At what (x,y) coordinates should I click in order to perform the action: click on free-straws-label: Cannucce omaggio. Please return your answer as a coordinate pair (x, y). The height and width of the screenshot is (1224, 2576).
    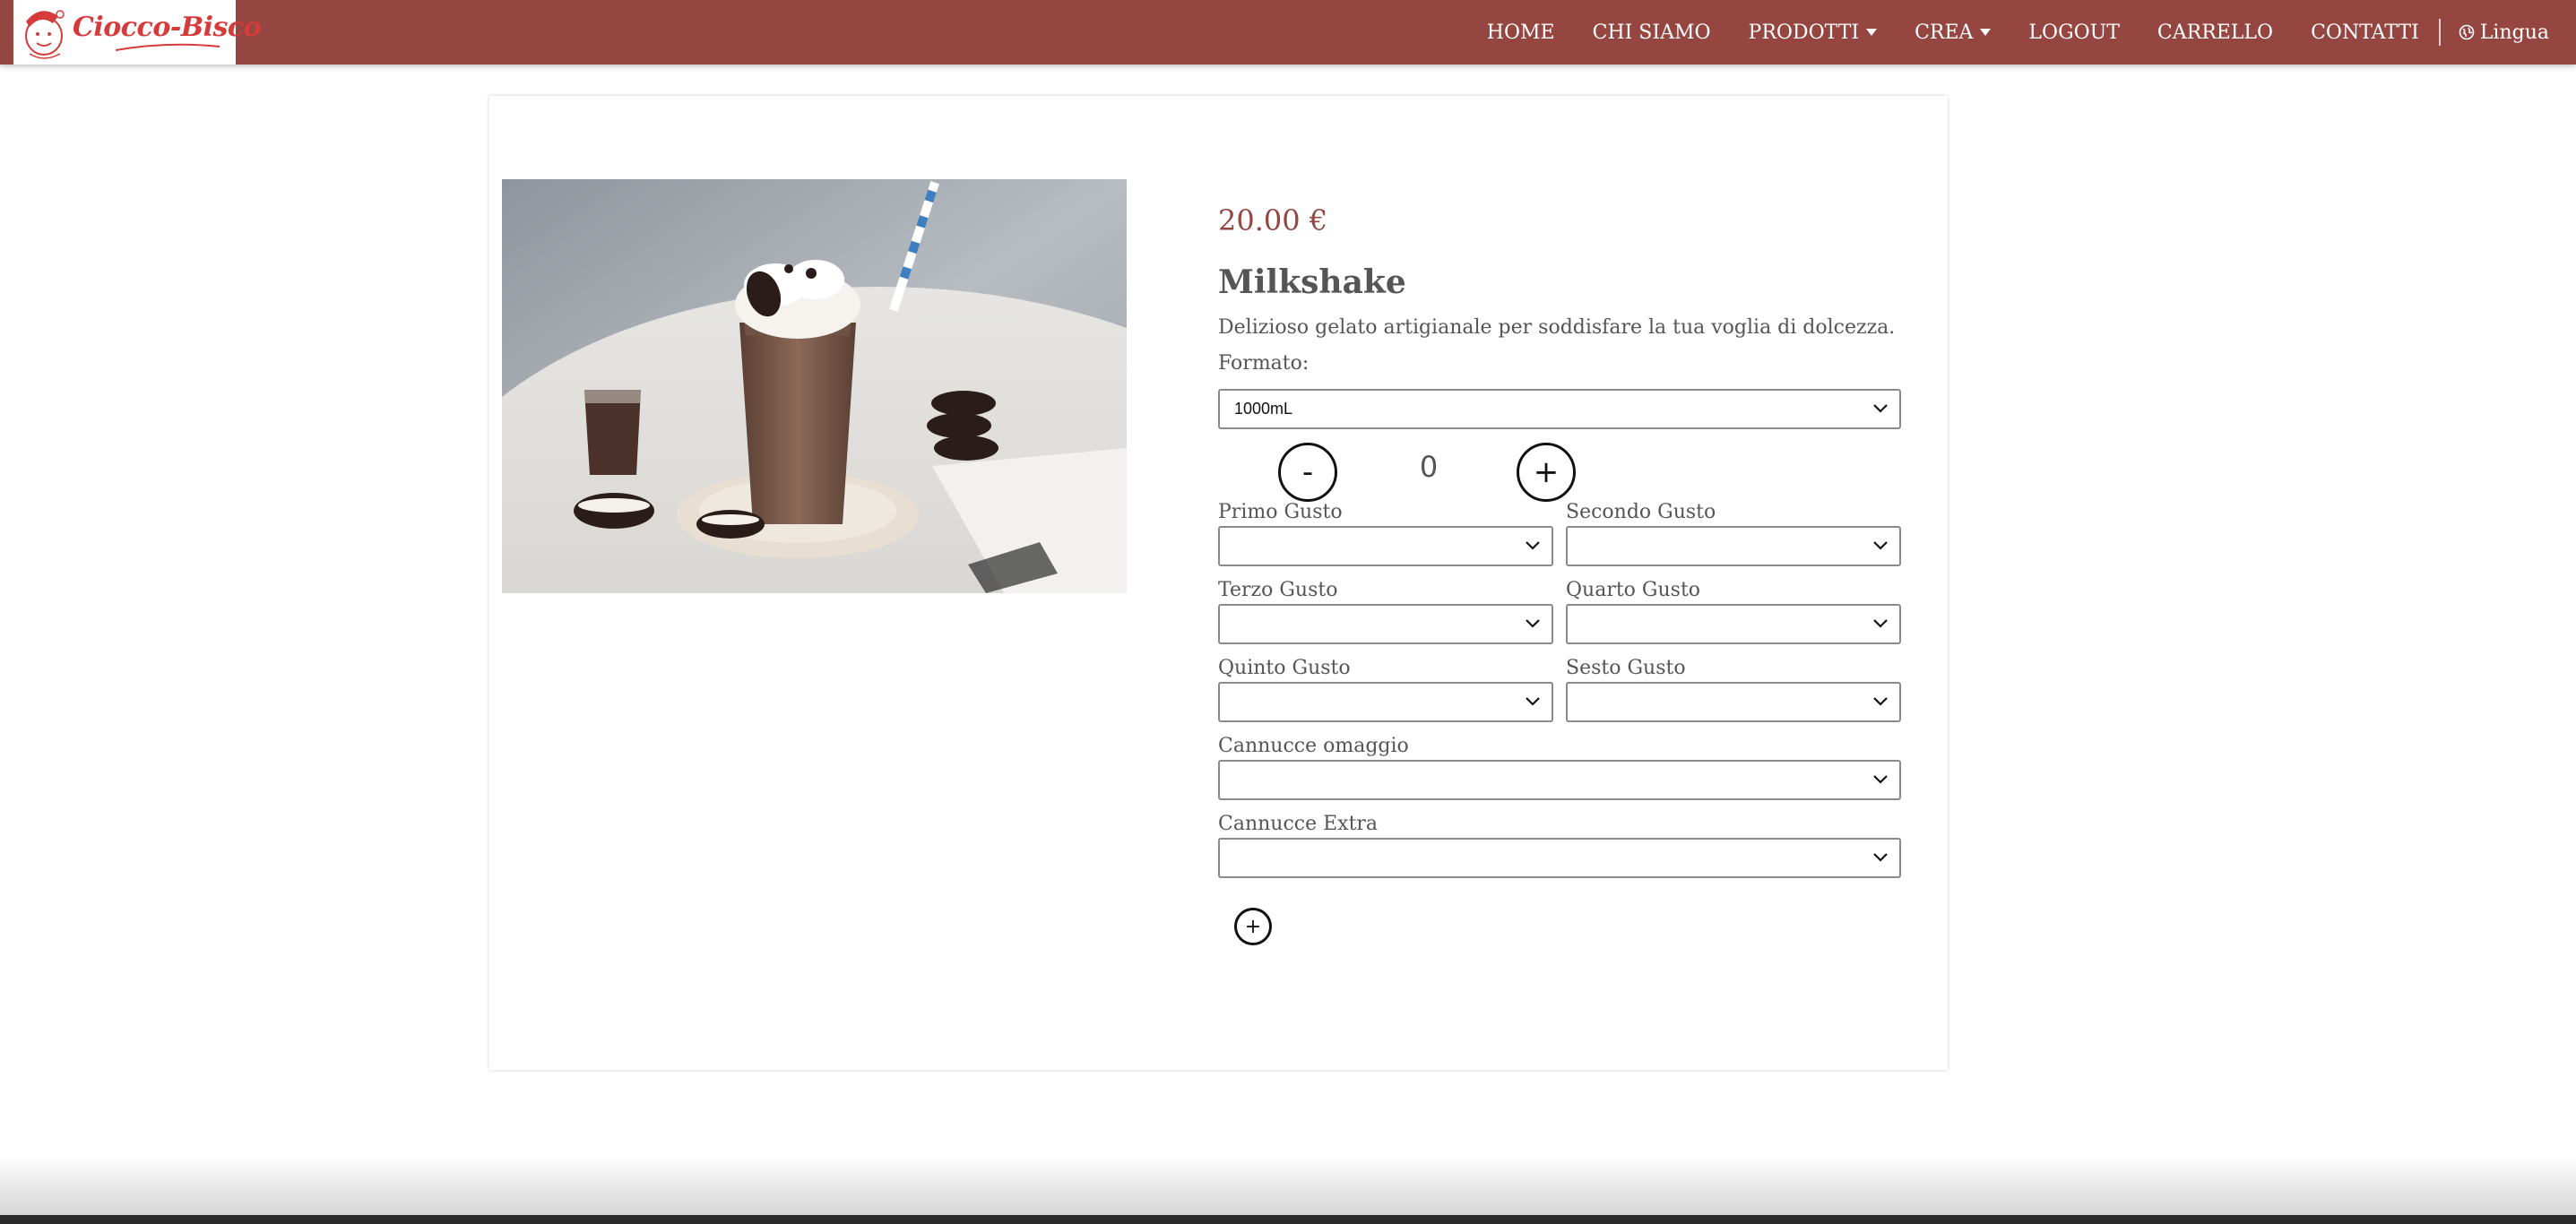
    Looking at the image, I should click on (1313, 746).